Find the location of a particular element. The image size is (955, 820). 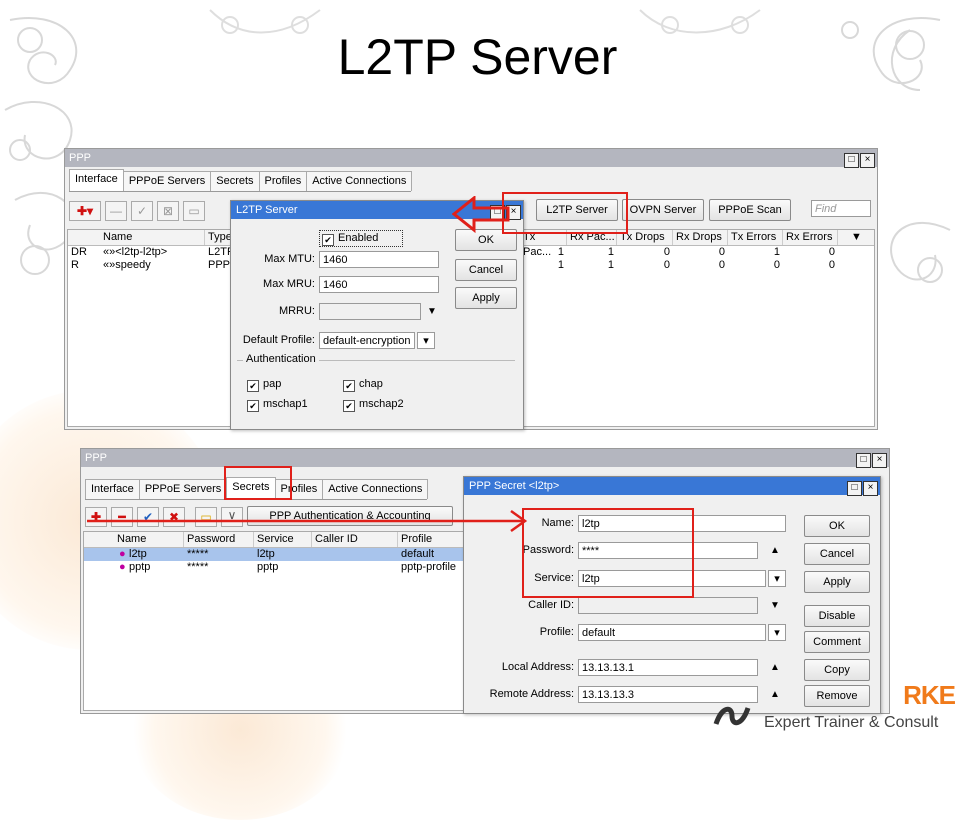

profile-select: default is located at coordinates (672, 632).